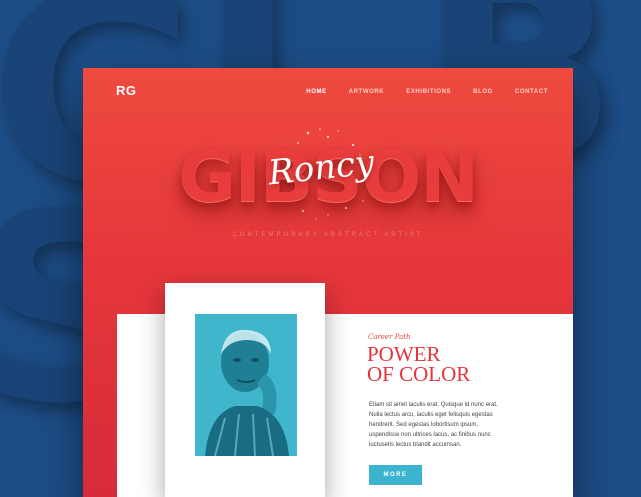  Describe the element at coordinates (531, 92) in the screenshot. I see `nav-item-contact: CONTACT` at that location.